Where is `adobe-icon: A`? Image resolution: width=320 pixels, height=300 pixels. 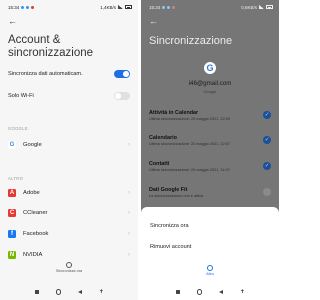
adobe-icon: A is located at coordinates (12, 193).